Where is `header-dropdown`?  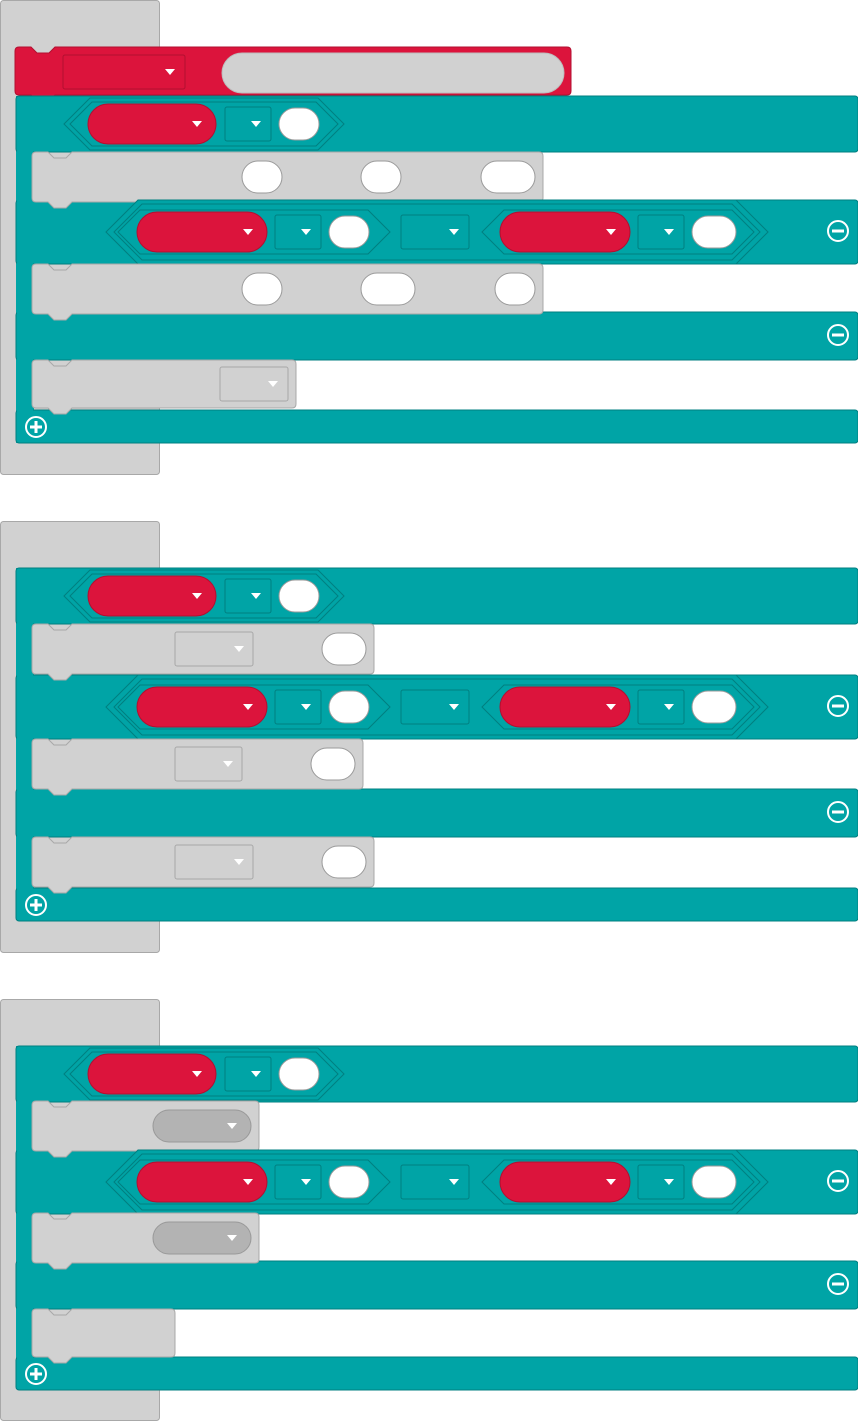 header-dropdown is located at coordinates (124, 72).